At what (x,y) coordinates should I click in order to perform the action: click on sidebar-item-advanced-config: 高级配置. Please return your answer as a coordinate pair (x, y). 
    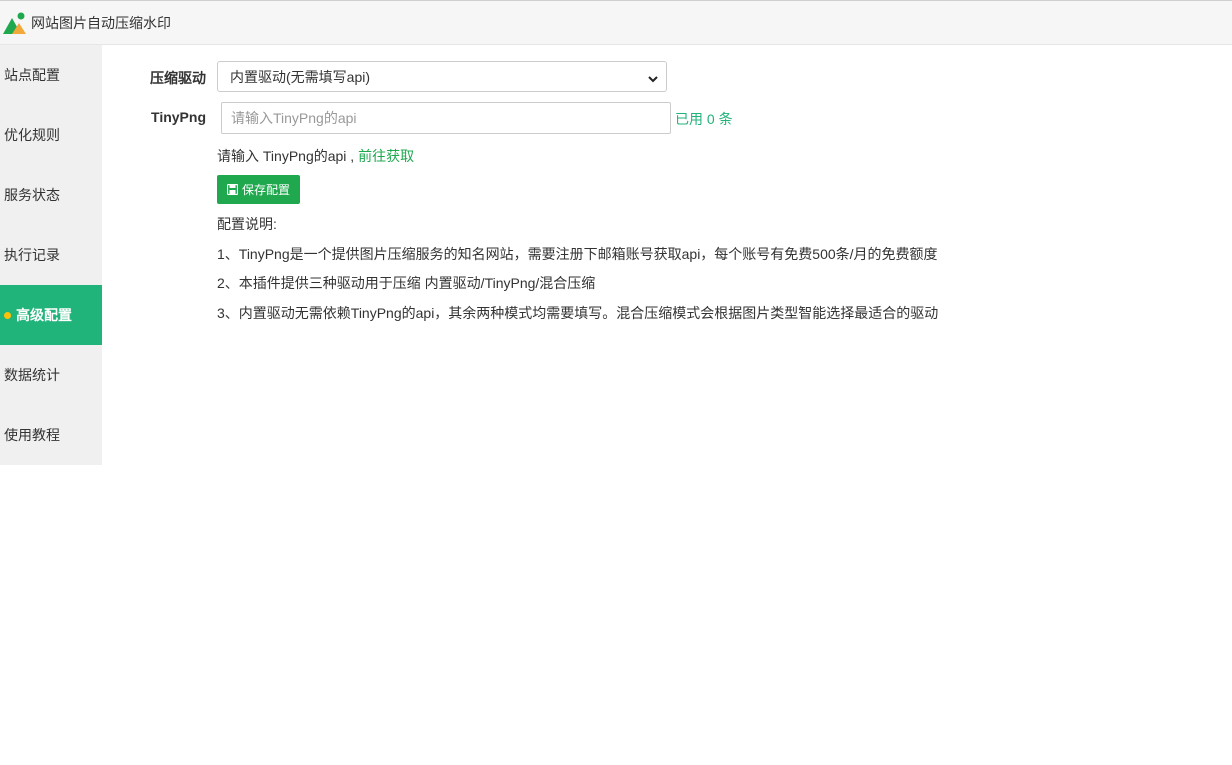
    Looking at the image, I should click on (51, 315).